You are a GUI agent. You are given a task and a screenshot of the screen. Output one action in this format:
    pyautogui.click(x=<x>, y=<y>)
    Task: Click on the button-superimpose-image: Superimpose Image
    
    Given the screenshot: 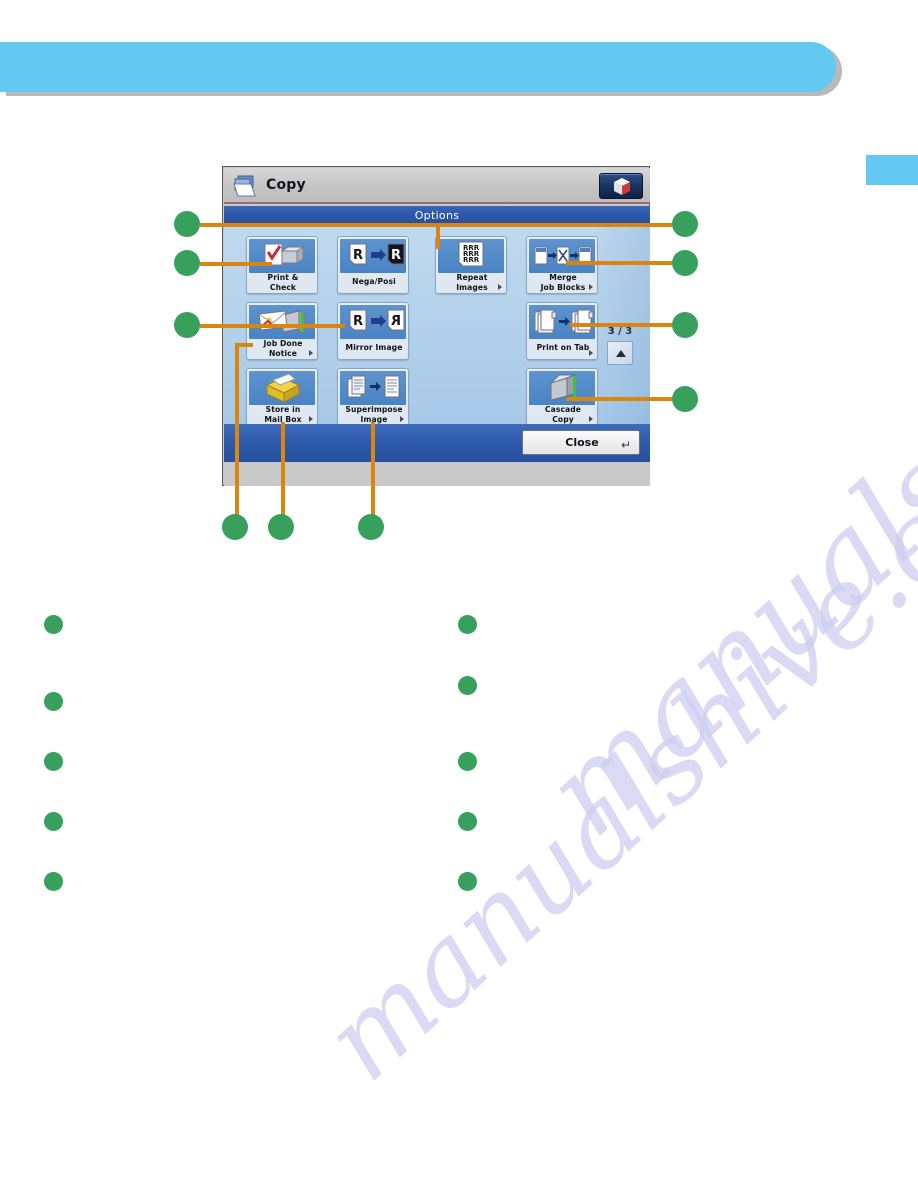 What is the action you would take?
    pyautogui.click(x=373, y=397)
    